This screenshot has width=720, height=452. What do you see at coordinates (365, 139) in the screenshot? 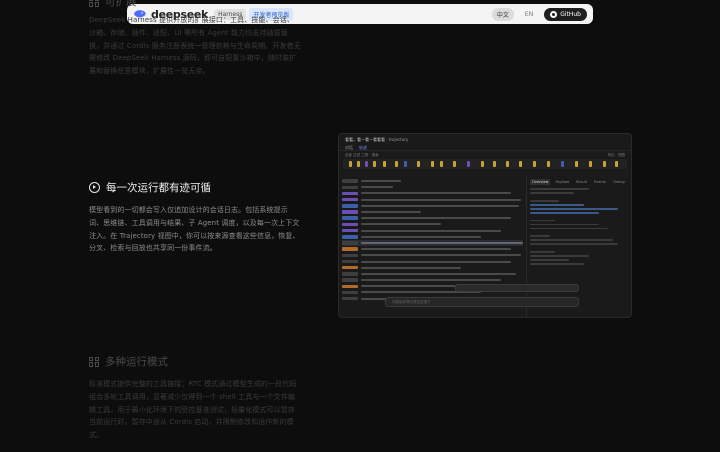
I see `panel-title: 看看。看一看一看看看` at bounding box center [365, 139].